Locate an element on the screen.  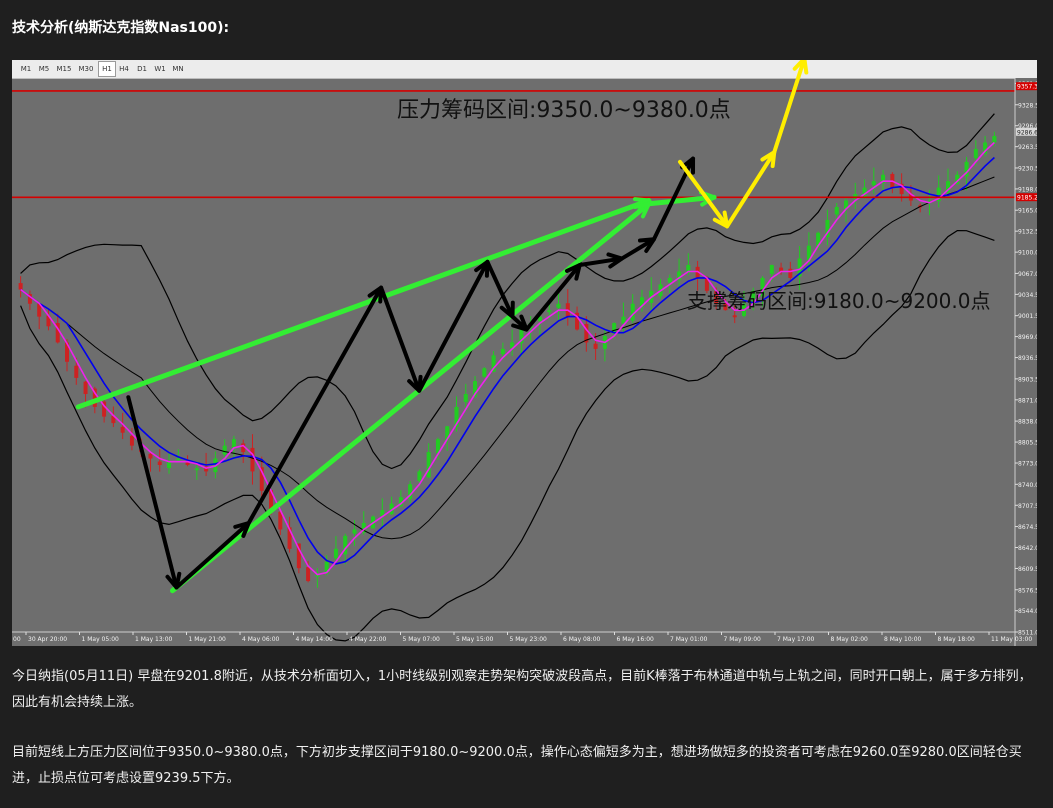
y-tick-label: 8969.0 is located at coordinates (1027, 337).